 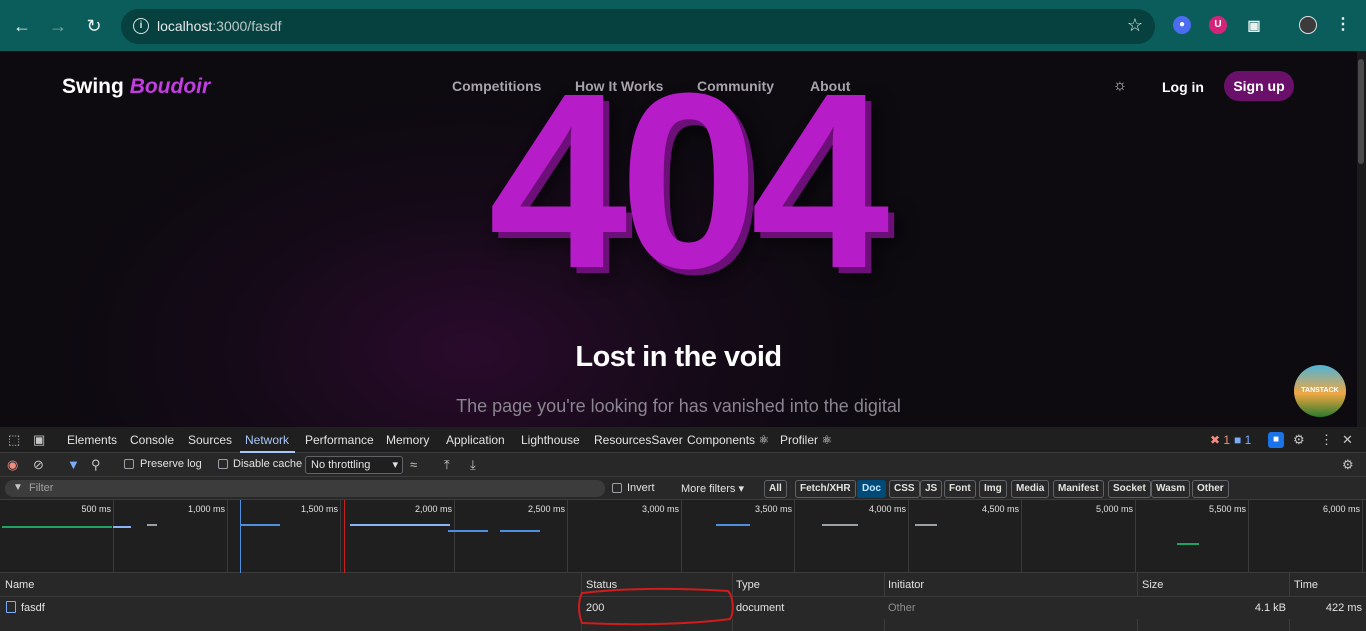 What do you see at coordinates (638, 440) in the screenshot?
I see `tab-resourcessaver: ResourcesSaver` at bounding box center [638, 440].